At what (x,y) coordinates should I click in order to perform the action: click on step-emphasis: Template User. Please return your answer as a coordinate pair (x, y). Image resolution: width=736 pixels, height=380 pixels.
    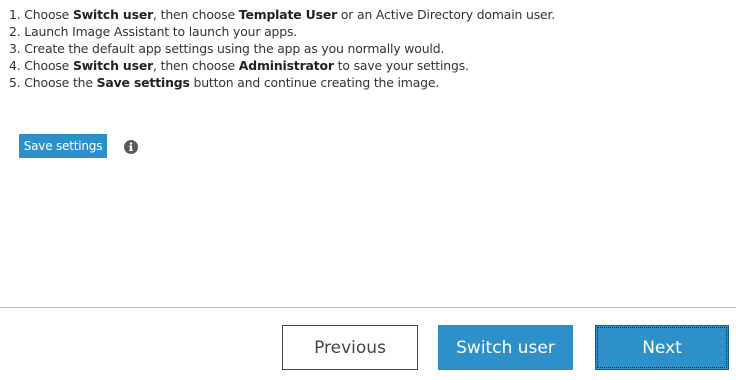
    Looking at the image, I should click on (288, 14).